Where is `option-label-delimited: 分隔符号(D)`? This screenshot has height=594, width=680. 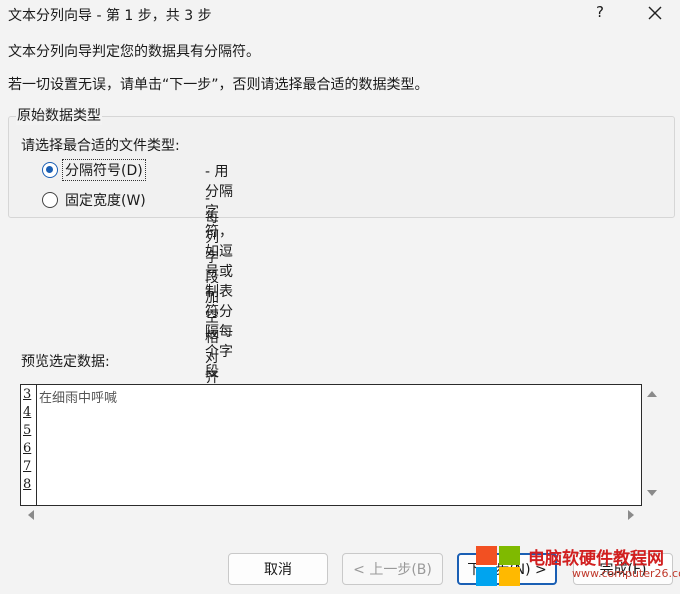 option-label-delimited: 分隔符号(D) is located at coordinates (104, 170).